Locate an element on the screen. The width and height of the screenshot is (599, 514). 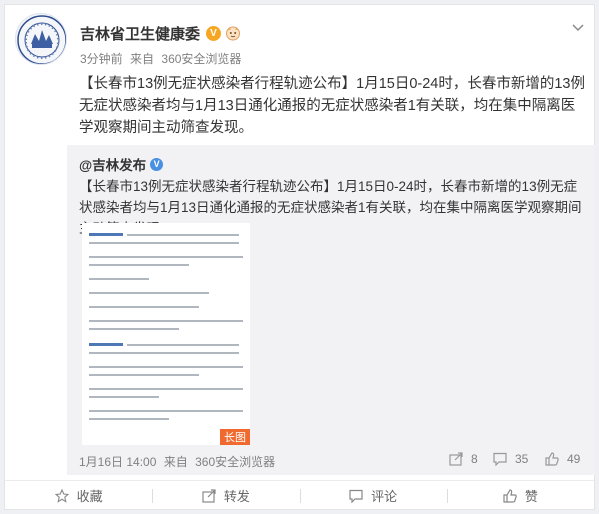
author-row: 吉林省卫生健康委 V is located at coordinates (160, 33).